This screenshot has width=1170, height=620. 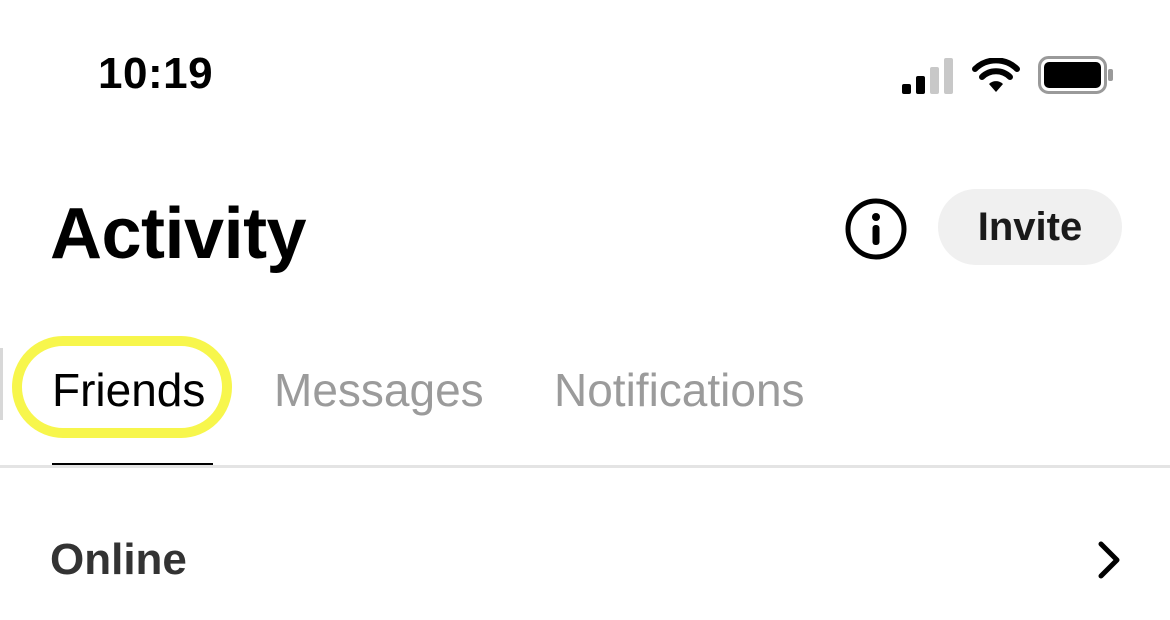 I want to click on status-icons, so click(x=1008, y=74).